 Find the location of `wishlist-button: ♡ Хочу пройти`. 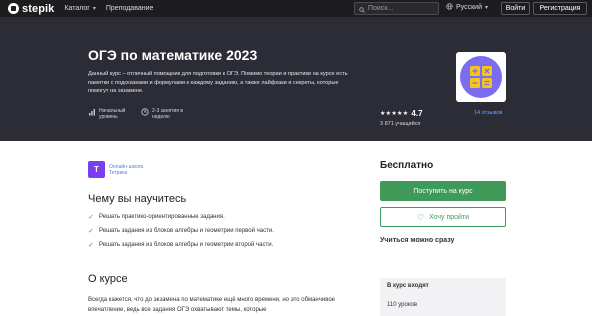

wishlist-button: ♡ Хочу пройти is located at coordinates (443, 217).